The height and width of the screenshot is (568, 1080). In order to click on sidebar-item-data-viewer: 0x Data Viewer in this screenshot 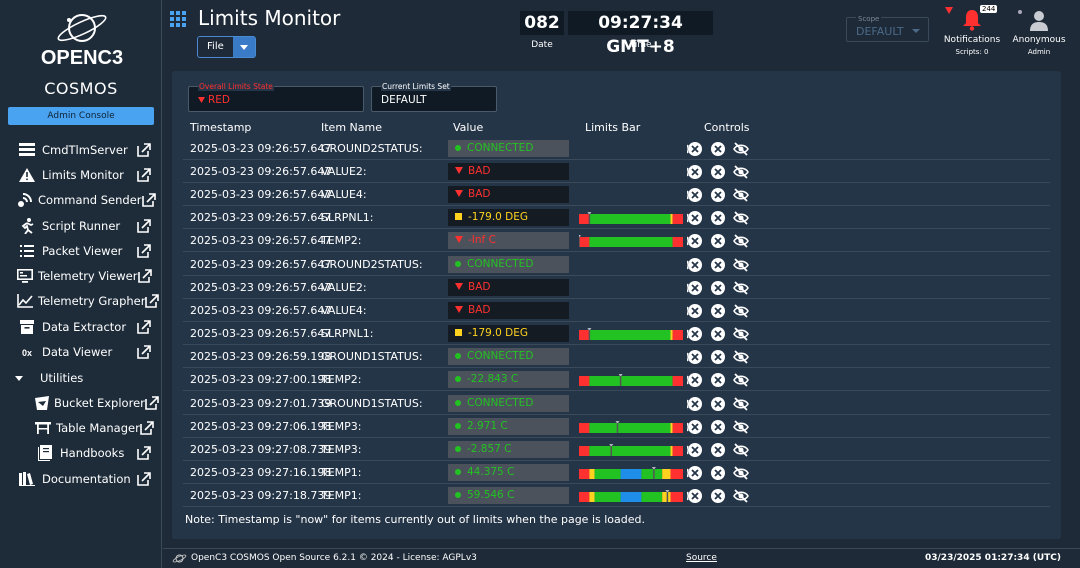, I will do `click(81, 352)`.